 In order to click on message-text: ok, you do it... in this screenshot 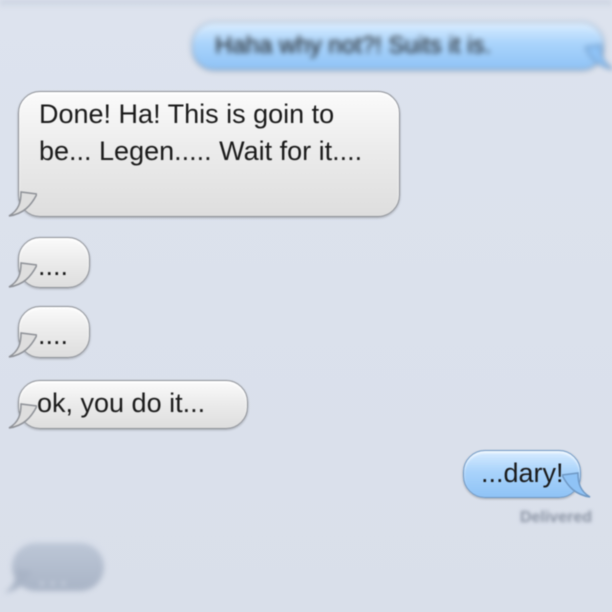, I will do `click(121, 403)`.